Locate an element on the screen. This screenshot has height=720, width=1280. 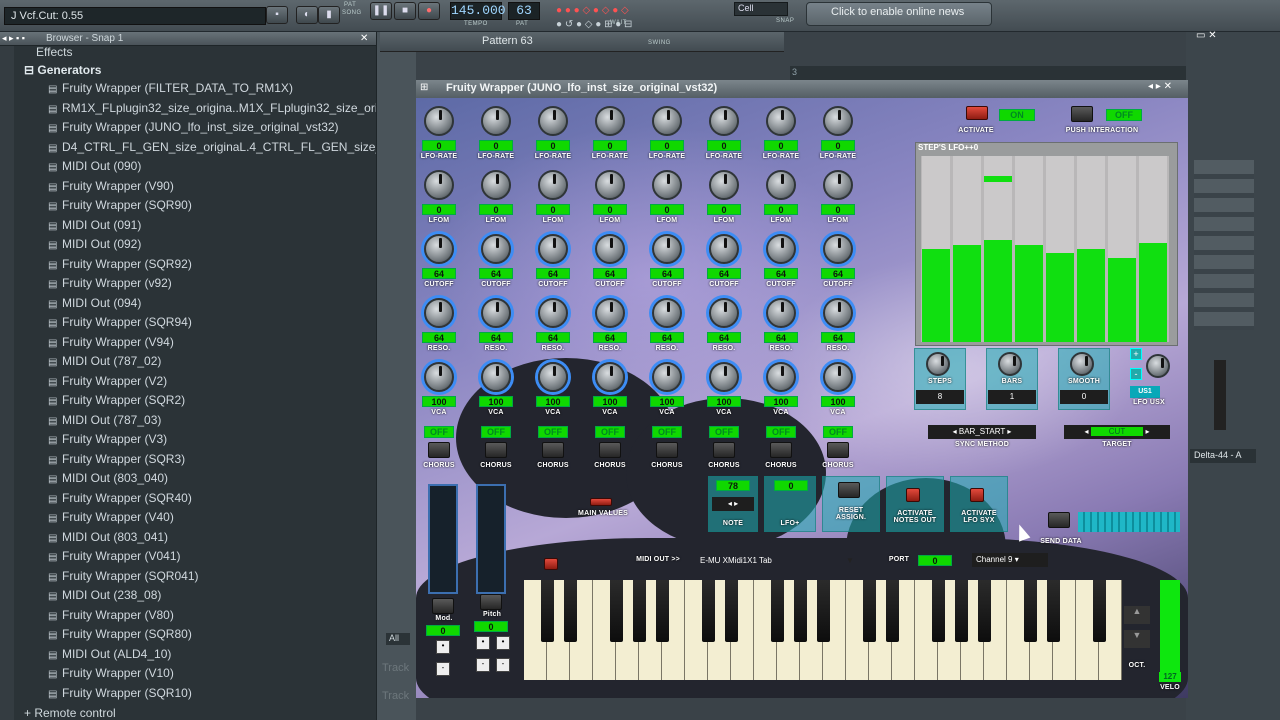
browser-item: ▤ Fruity Wrapper (V40) is located at coordinates (111, 519).